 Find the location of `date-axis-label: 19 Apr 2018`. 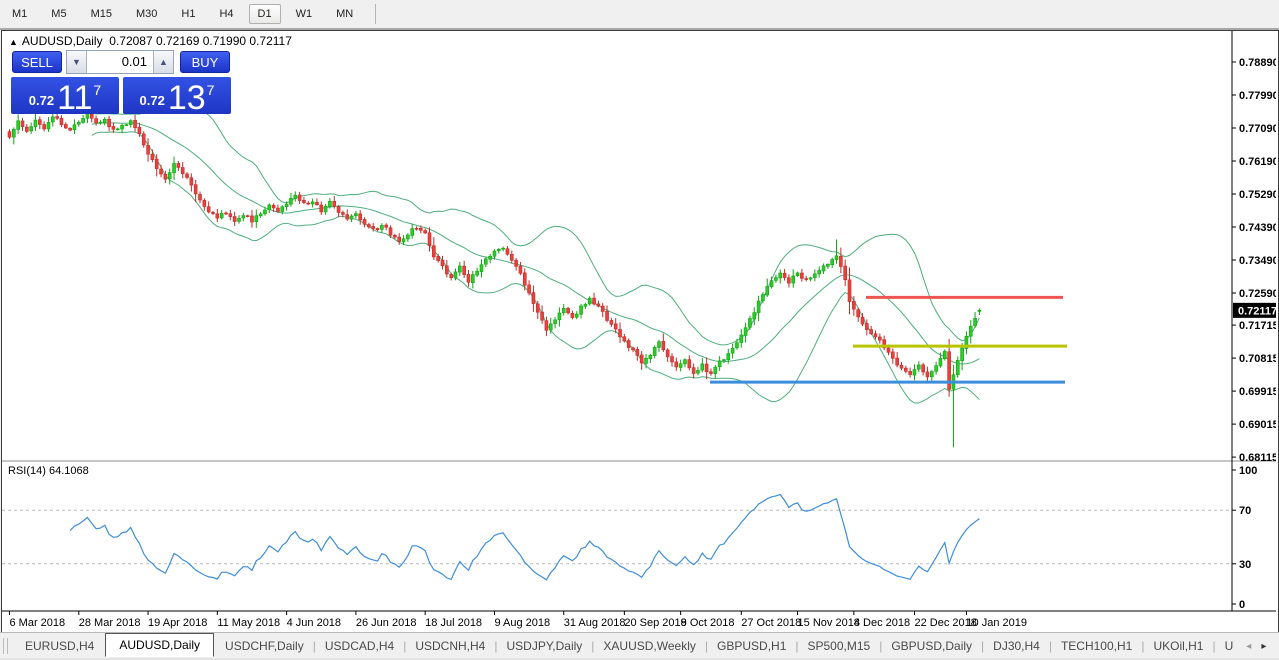

date-axis-label: 19 Apr 2018 is located at coordinates (177, 623).